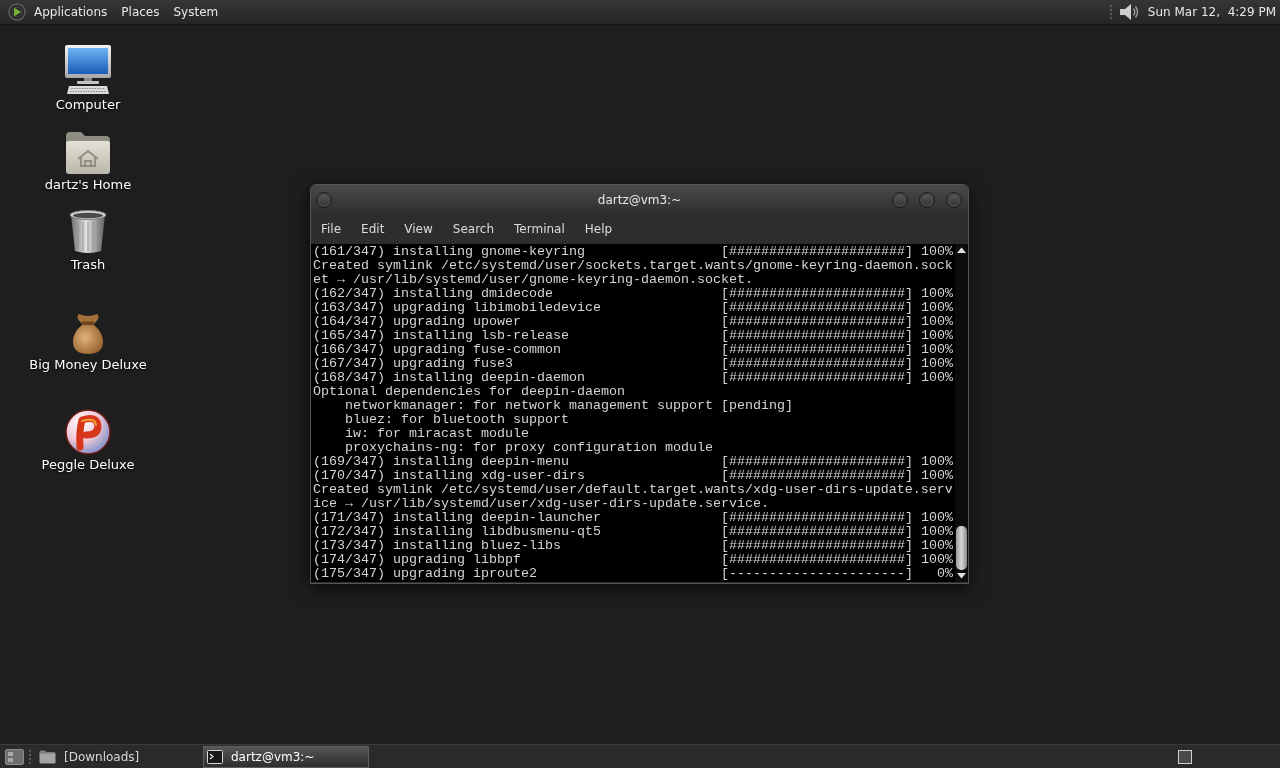 This screenshot has height=768, width=1280. I want to click on terminal-line: bluez: for bluetooth support, so click(457, 420).